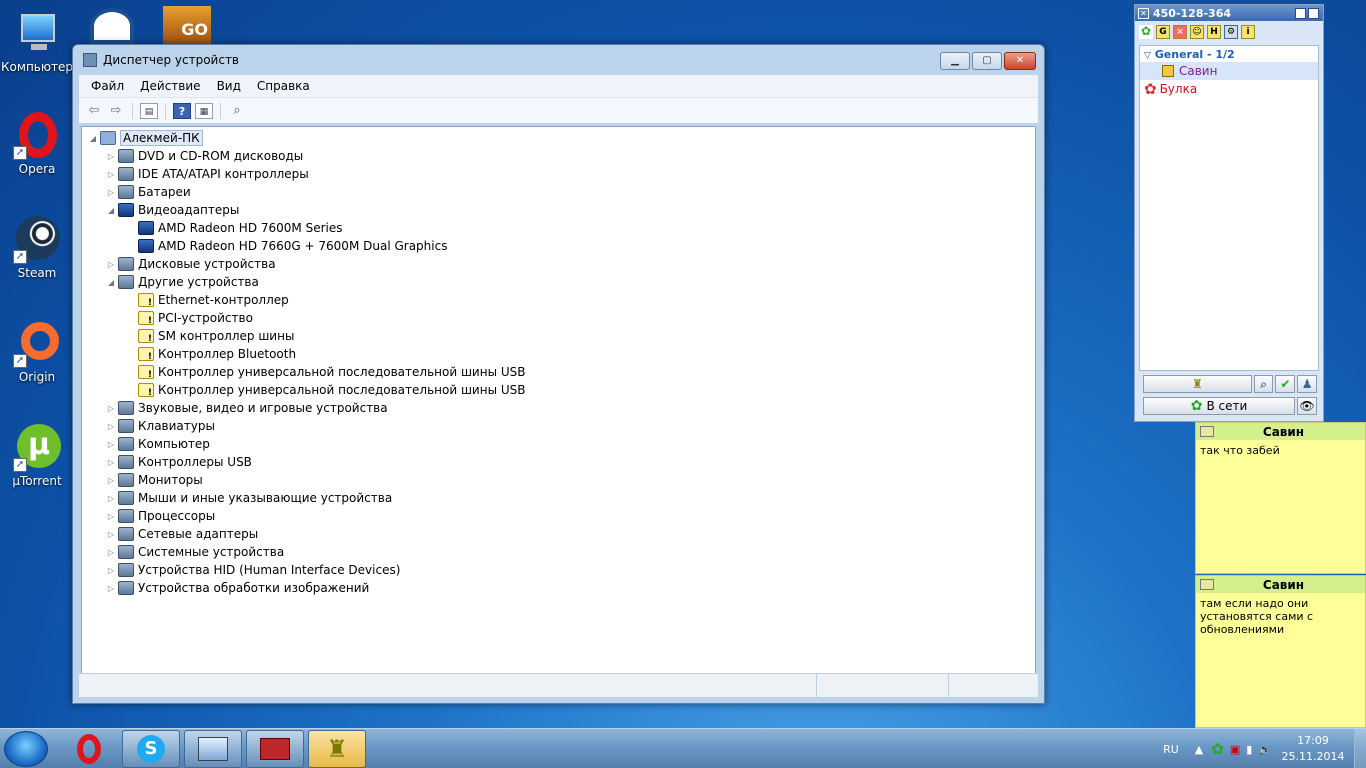 This screenshot has width=1366, height=768. What do you see at coordinates (1313, 13) in the screenshot?
I see `minimize-icon` at bounding box center [1313, 13].